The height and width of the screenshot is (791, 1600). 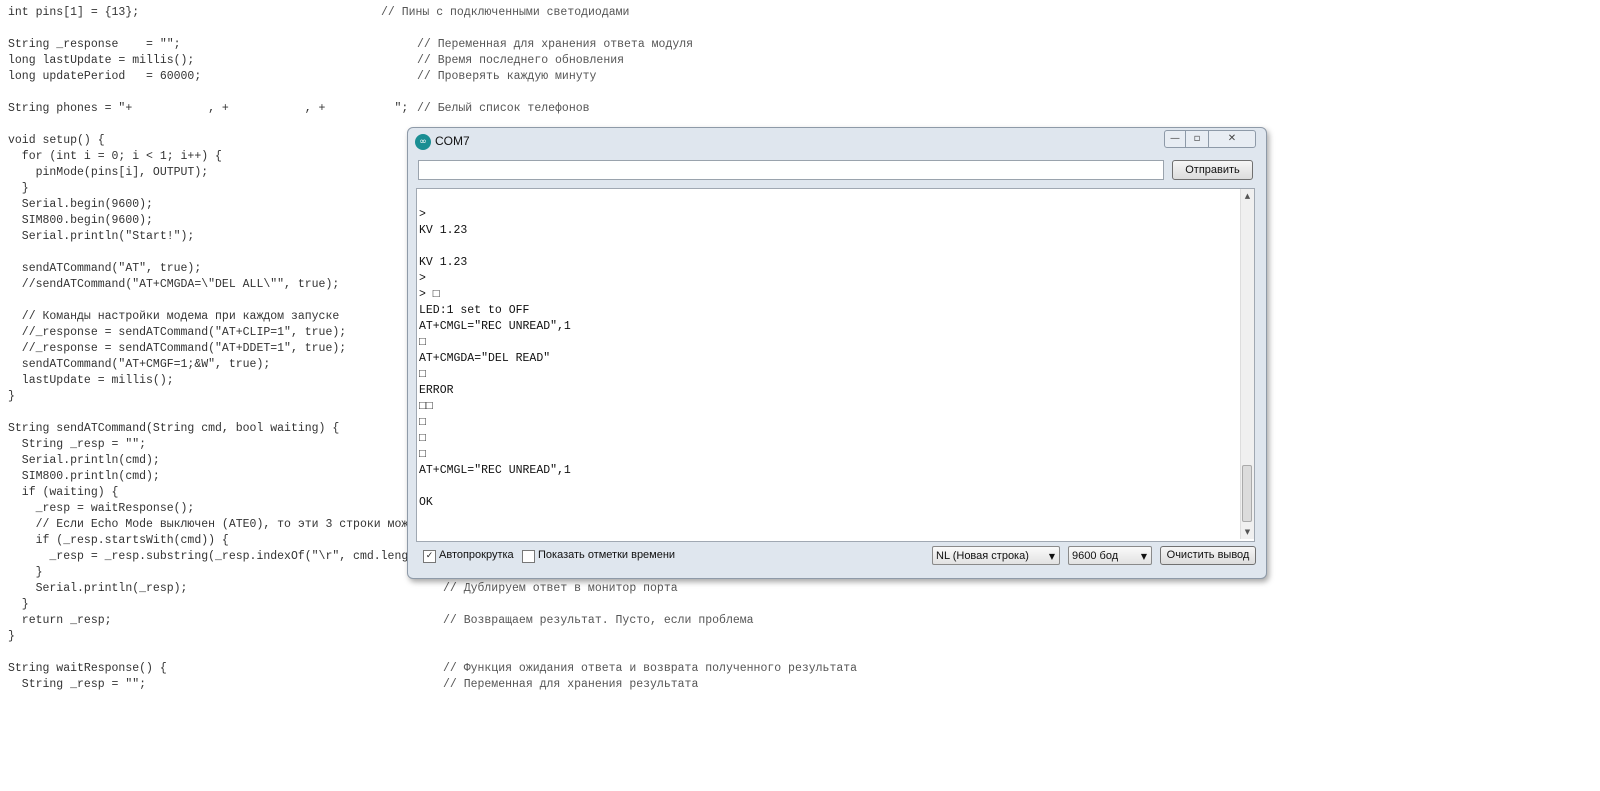 I want to click on code-text: String phones = "+ , + , + ";, so click(x=208, y=108).